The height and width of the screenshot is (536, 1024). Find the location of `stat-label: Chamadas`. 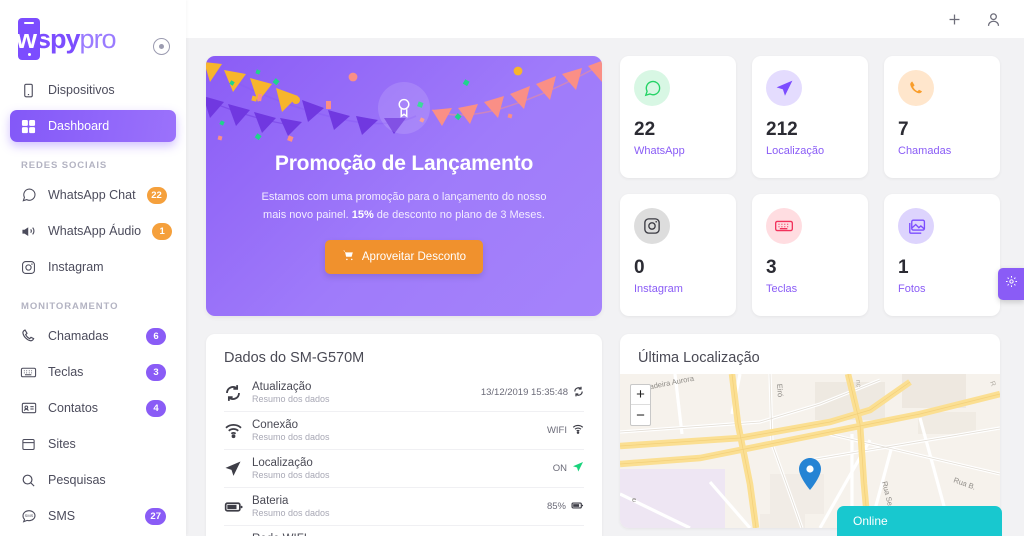

stat-label: Chamadas is located at coordinates (925, 151).